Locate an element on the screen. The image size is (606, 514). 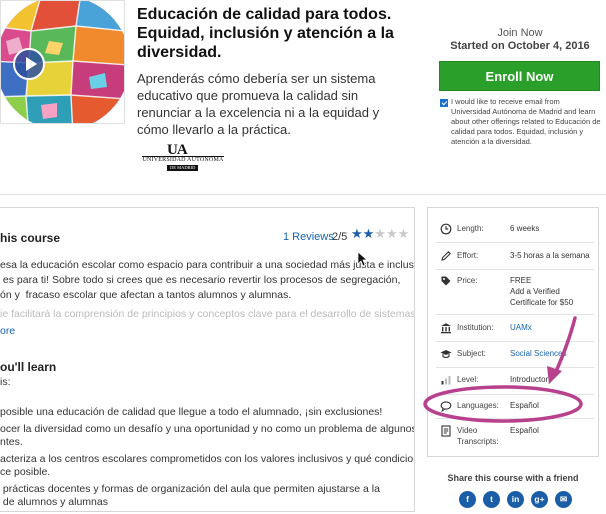
play-icon is located at coordinates (29, 64).